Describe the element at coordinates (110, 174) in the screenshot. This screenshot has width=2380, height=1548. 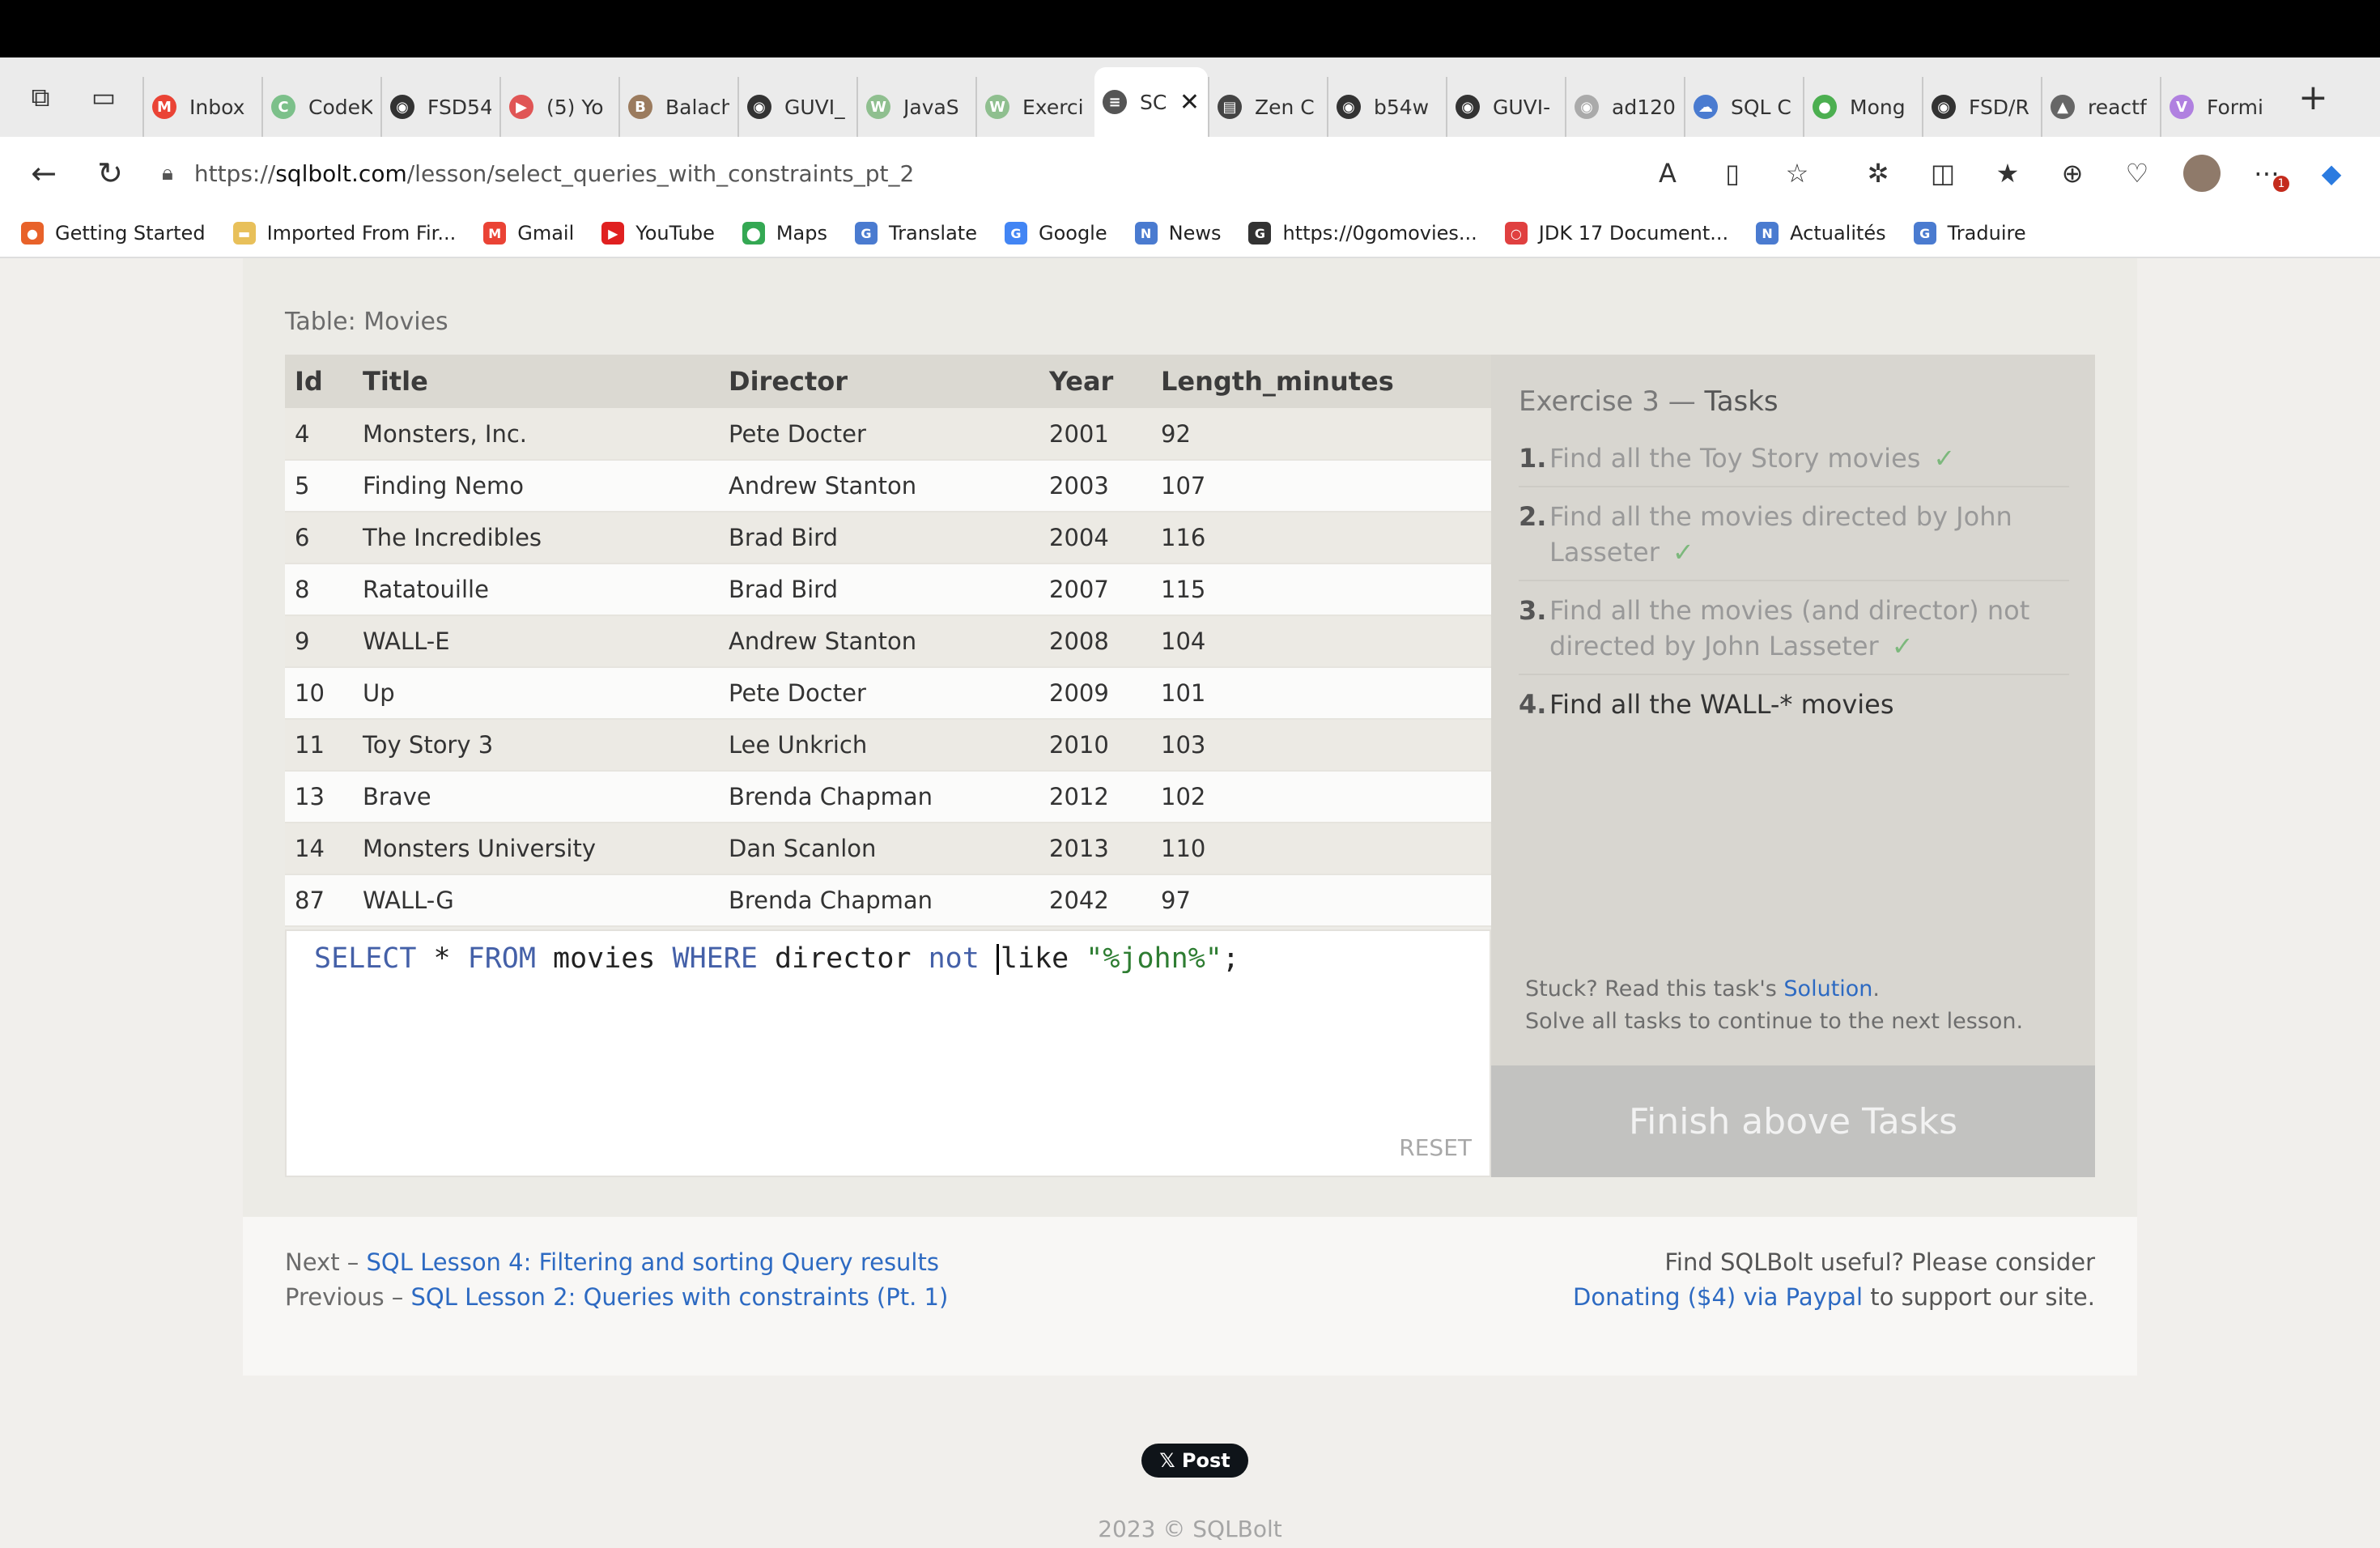
I see `refresh-button: ↻` at that location.